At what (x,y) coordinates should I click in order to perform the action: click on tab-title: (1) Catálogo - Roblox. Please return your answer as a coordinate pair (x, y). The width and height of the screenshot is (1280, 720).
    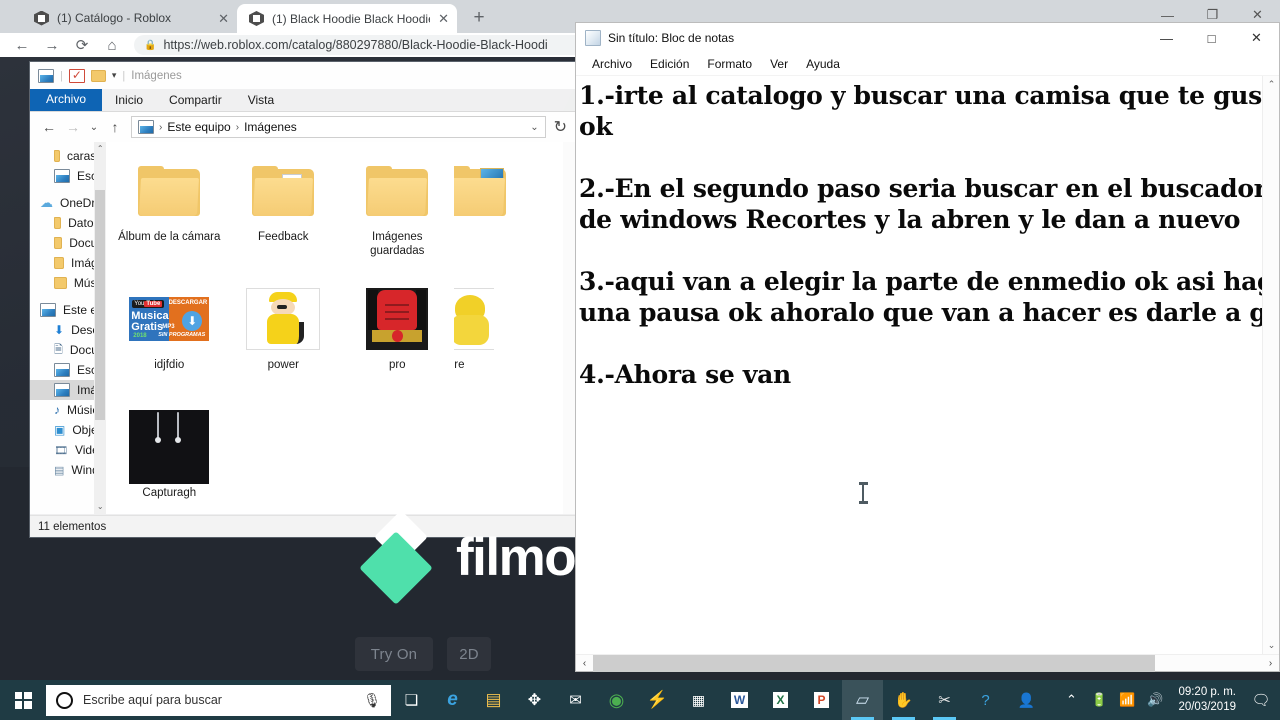
    Looking at the image, I should click on (114, 18).